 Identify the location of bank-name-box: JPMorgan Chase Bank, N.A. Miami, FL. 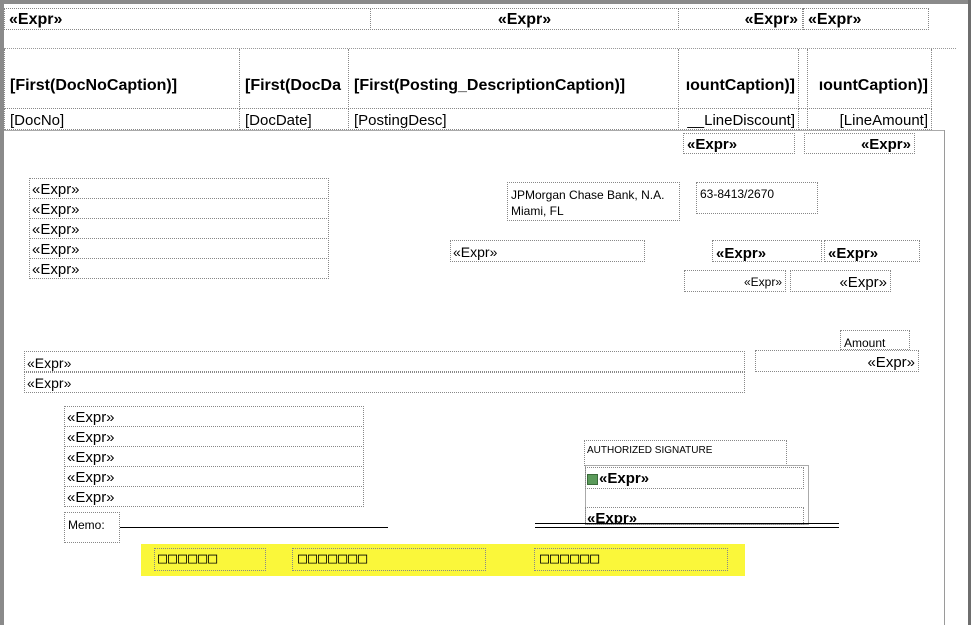
(593, 201).